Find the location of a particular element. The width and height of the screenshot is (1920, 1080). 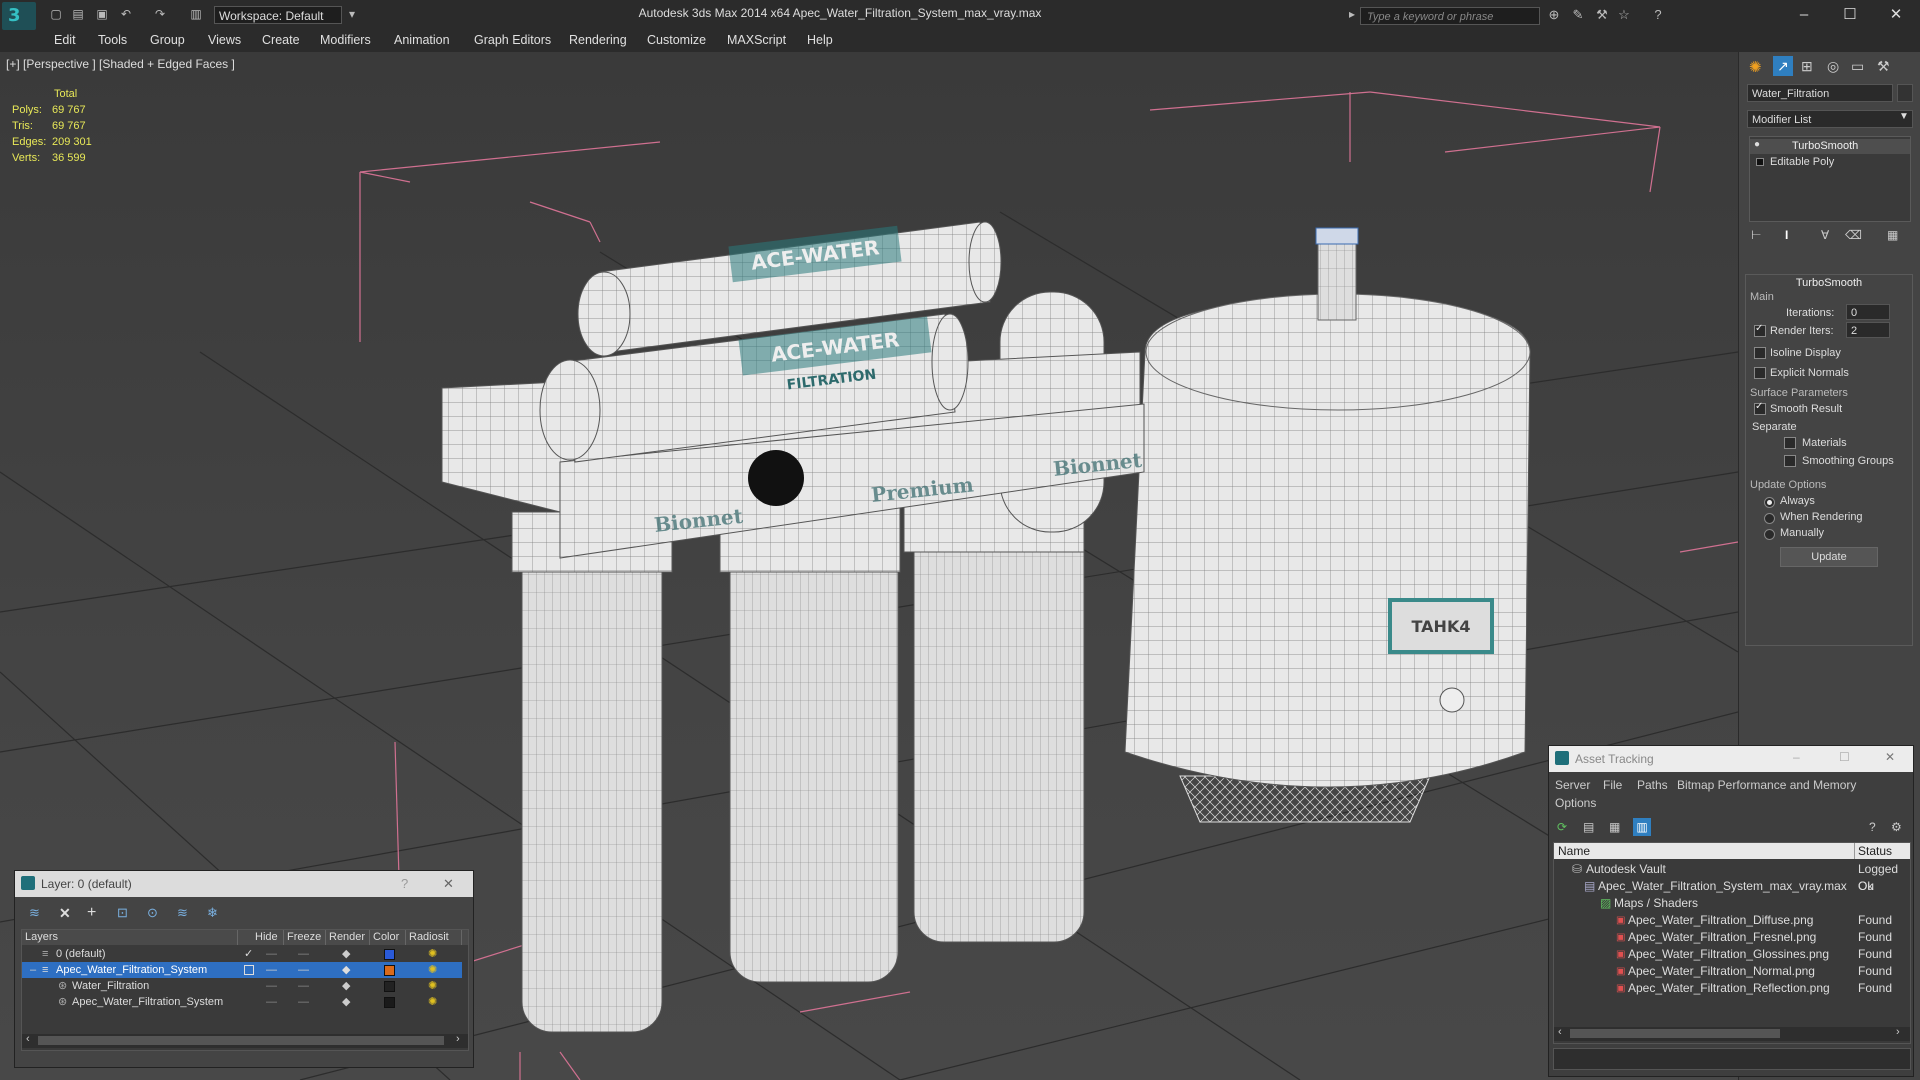

asset-tracking-titlebar: Asset Tracking – ☐ ✕ is located at coordinates (1731, 759).